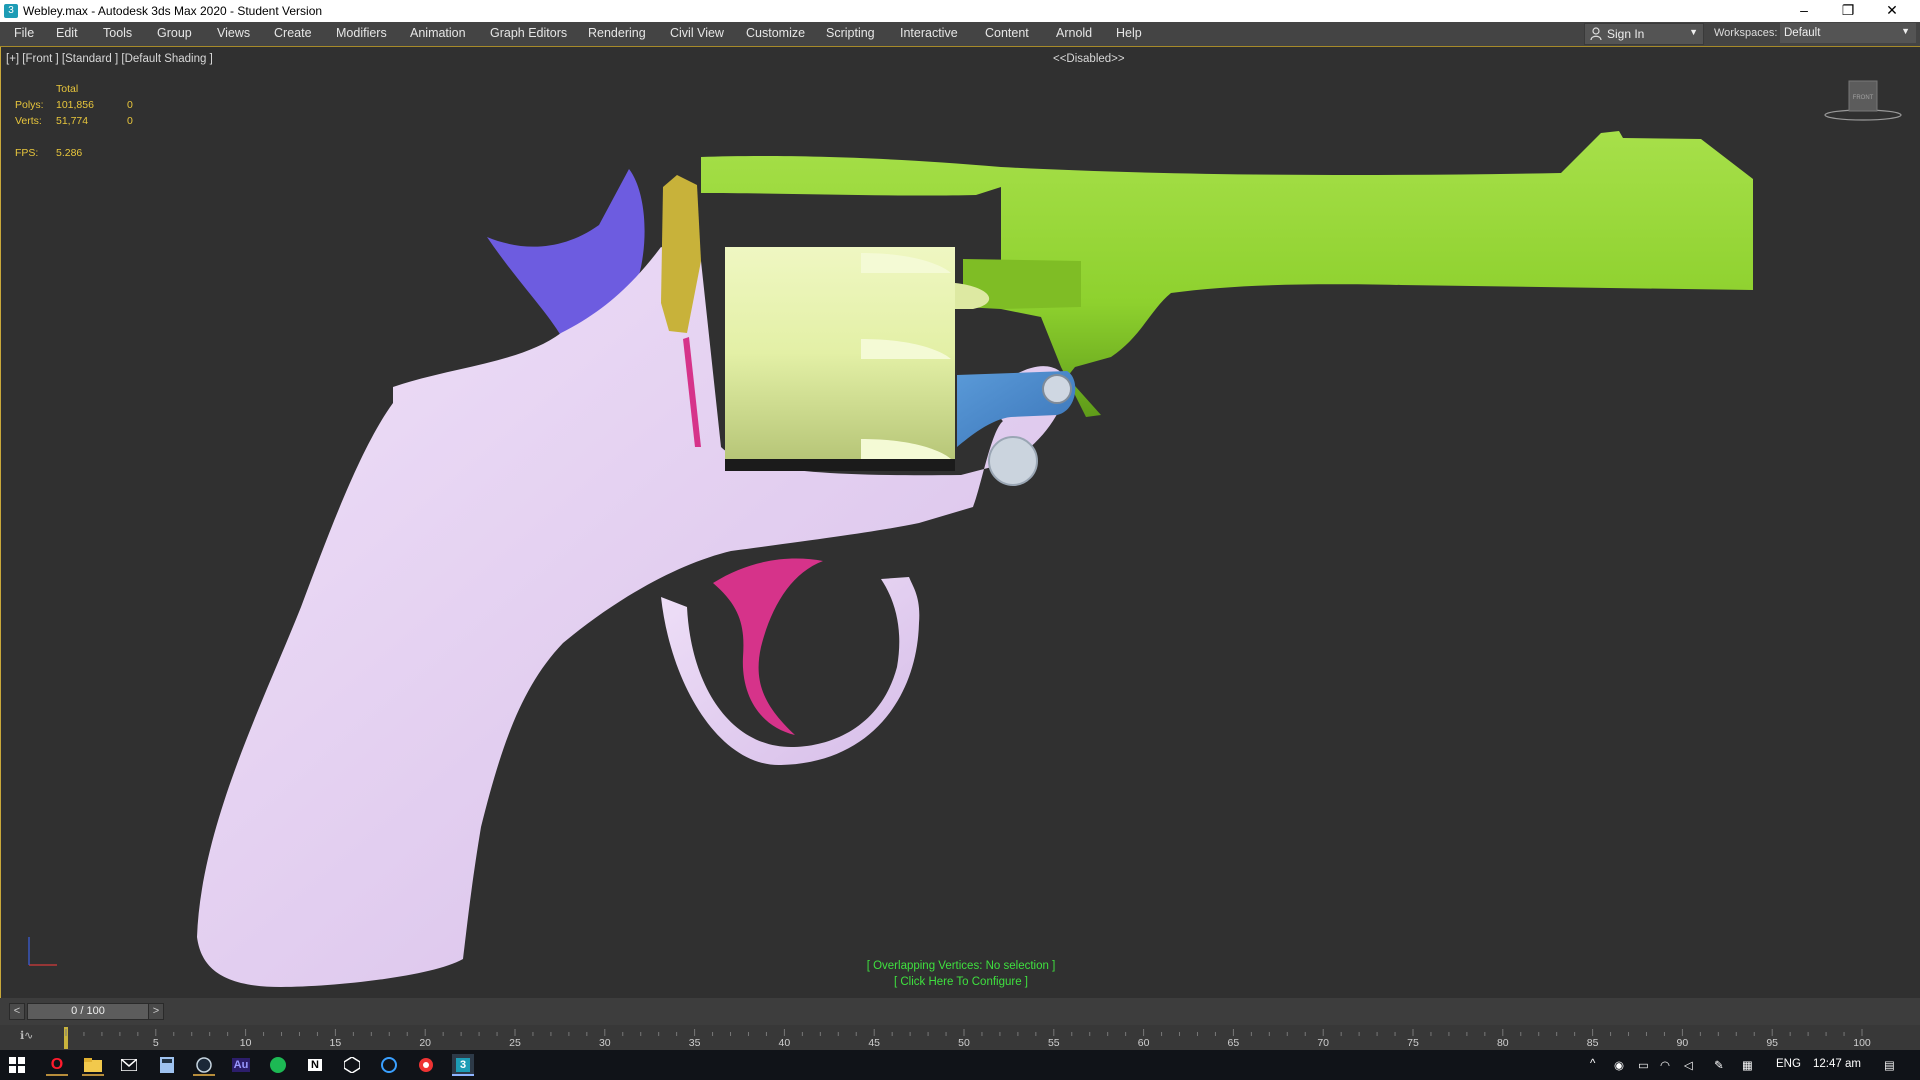 The image size is (1920, 1080). Describe the element at coordinates (964, 1043) in the screenshot. I see `frame-tick-label: 50` at that location.